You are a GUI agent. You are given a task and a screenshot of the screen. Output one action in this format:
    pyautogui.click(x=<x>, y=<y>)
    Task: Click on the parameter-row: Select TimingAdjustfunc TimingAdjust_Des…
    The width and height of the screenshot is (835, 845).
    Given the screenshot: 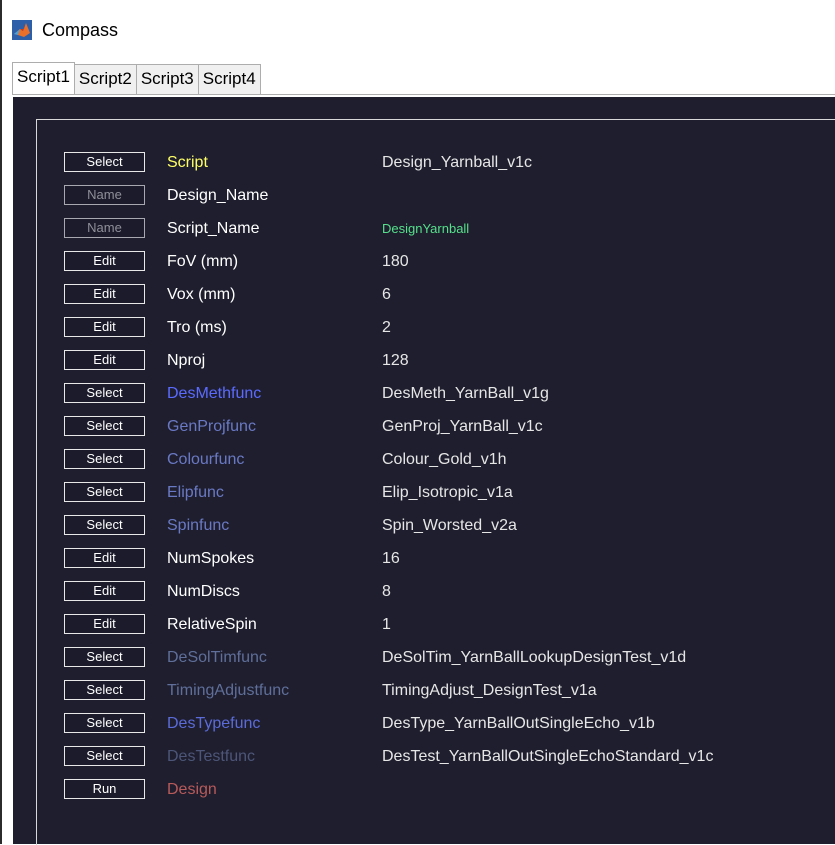 What is the action you would take?
    pyautogui.click(x=436, y=692)
    